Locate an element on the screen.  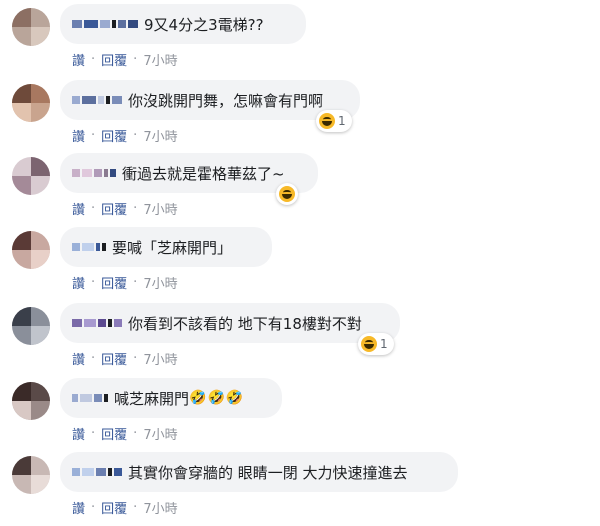
comment-bubble: 你看到不該看的 地下有18樓對不對 is located at coordinates (230, 323).